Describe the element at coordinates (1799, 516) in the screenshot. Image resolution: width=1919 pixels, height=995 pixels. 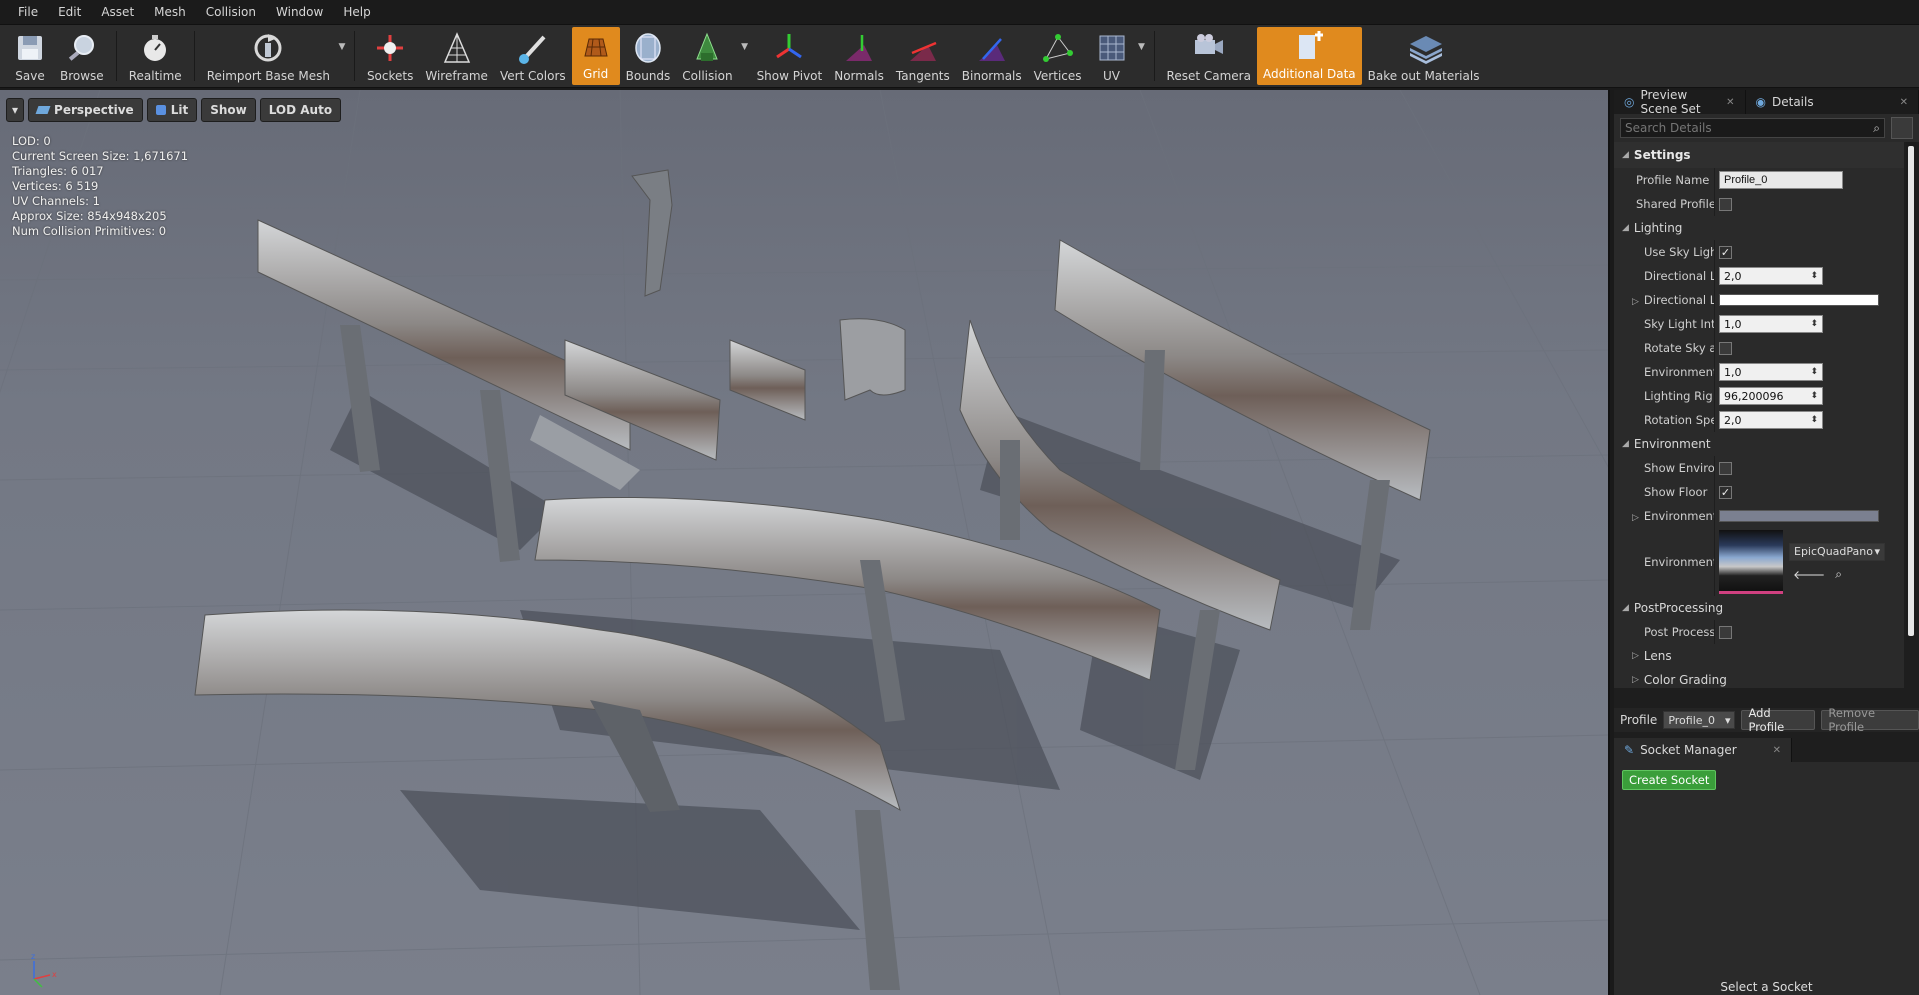
I see `env-color-swatch` at that location.